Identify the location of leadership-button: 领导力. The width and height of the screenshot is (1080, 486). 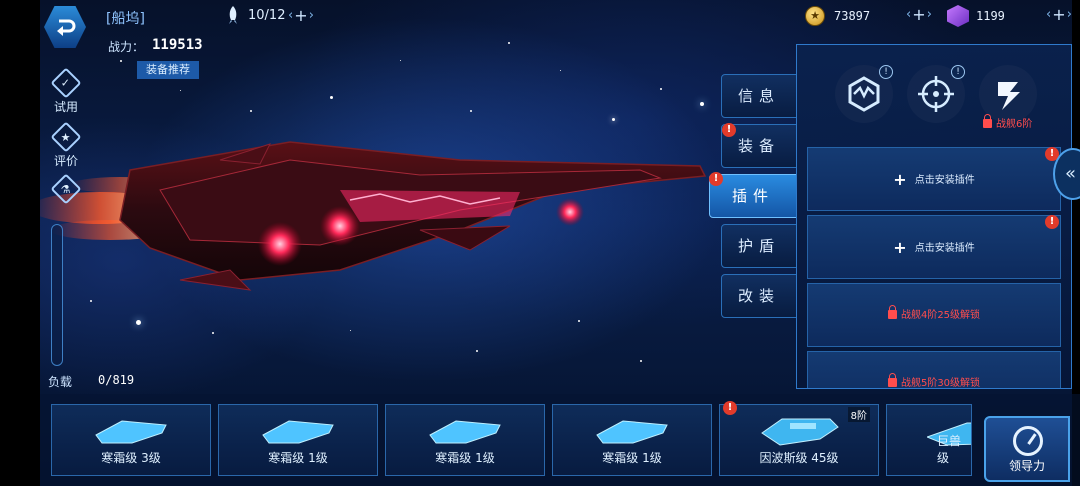
(1027, 449).